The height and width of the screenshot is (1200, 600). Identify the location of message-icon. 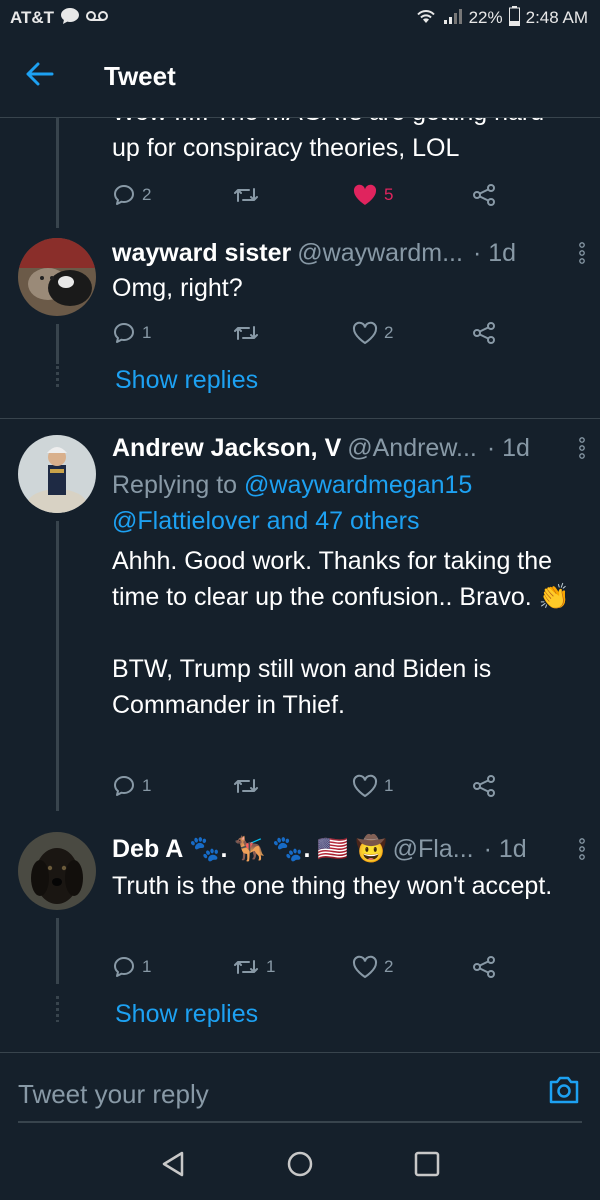
(70, 18).